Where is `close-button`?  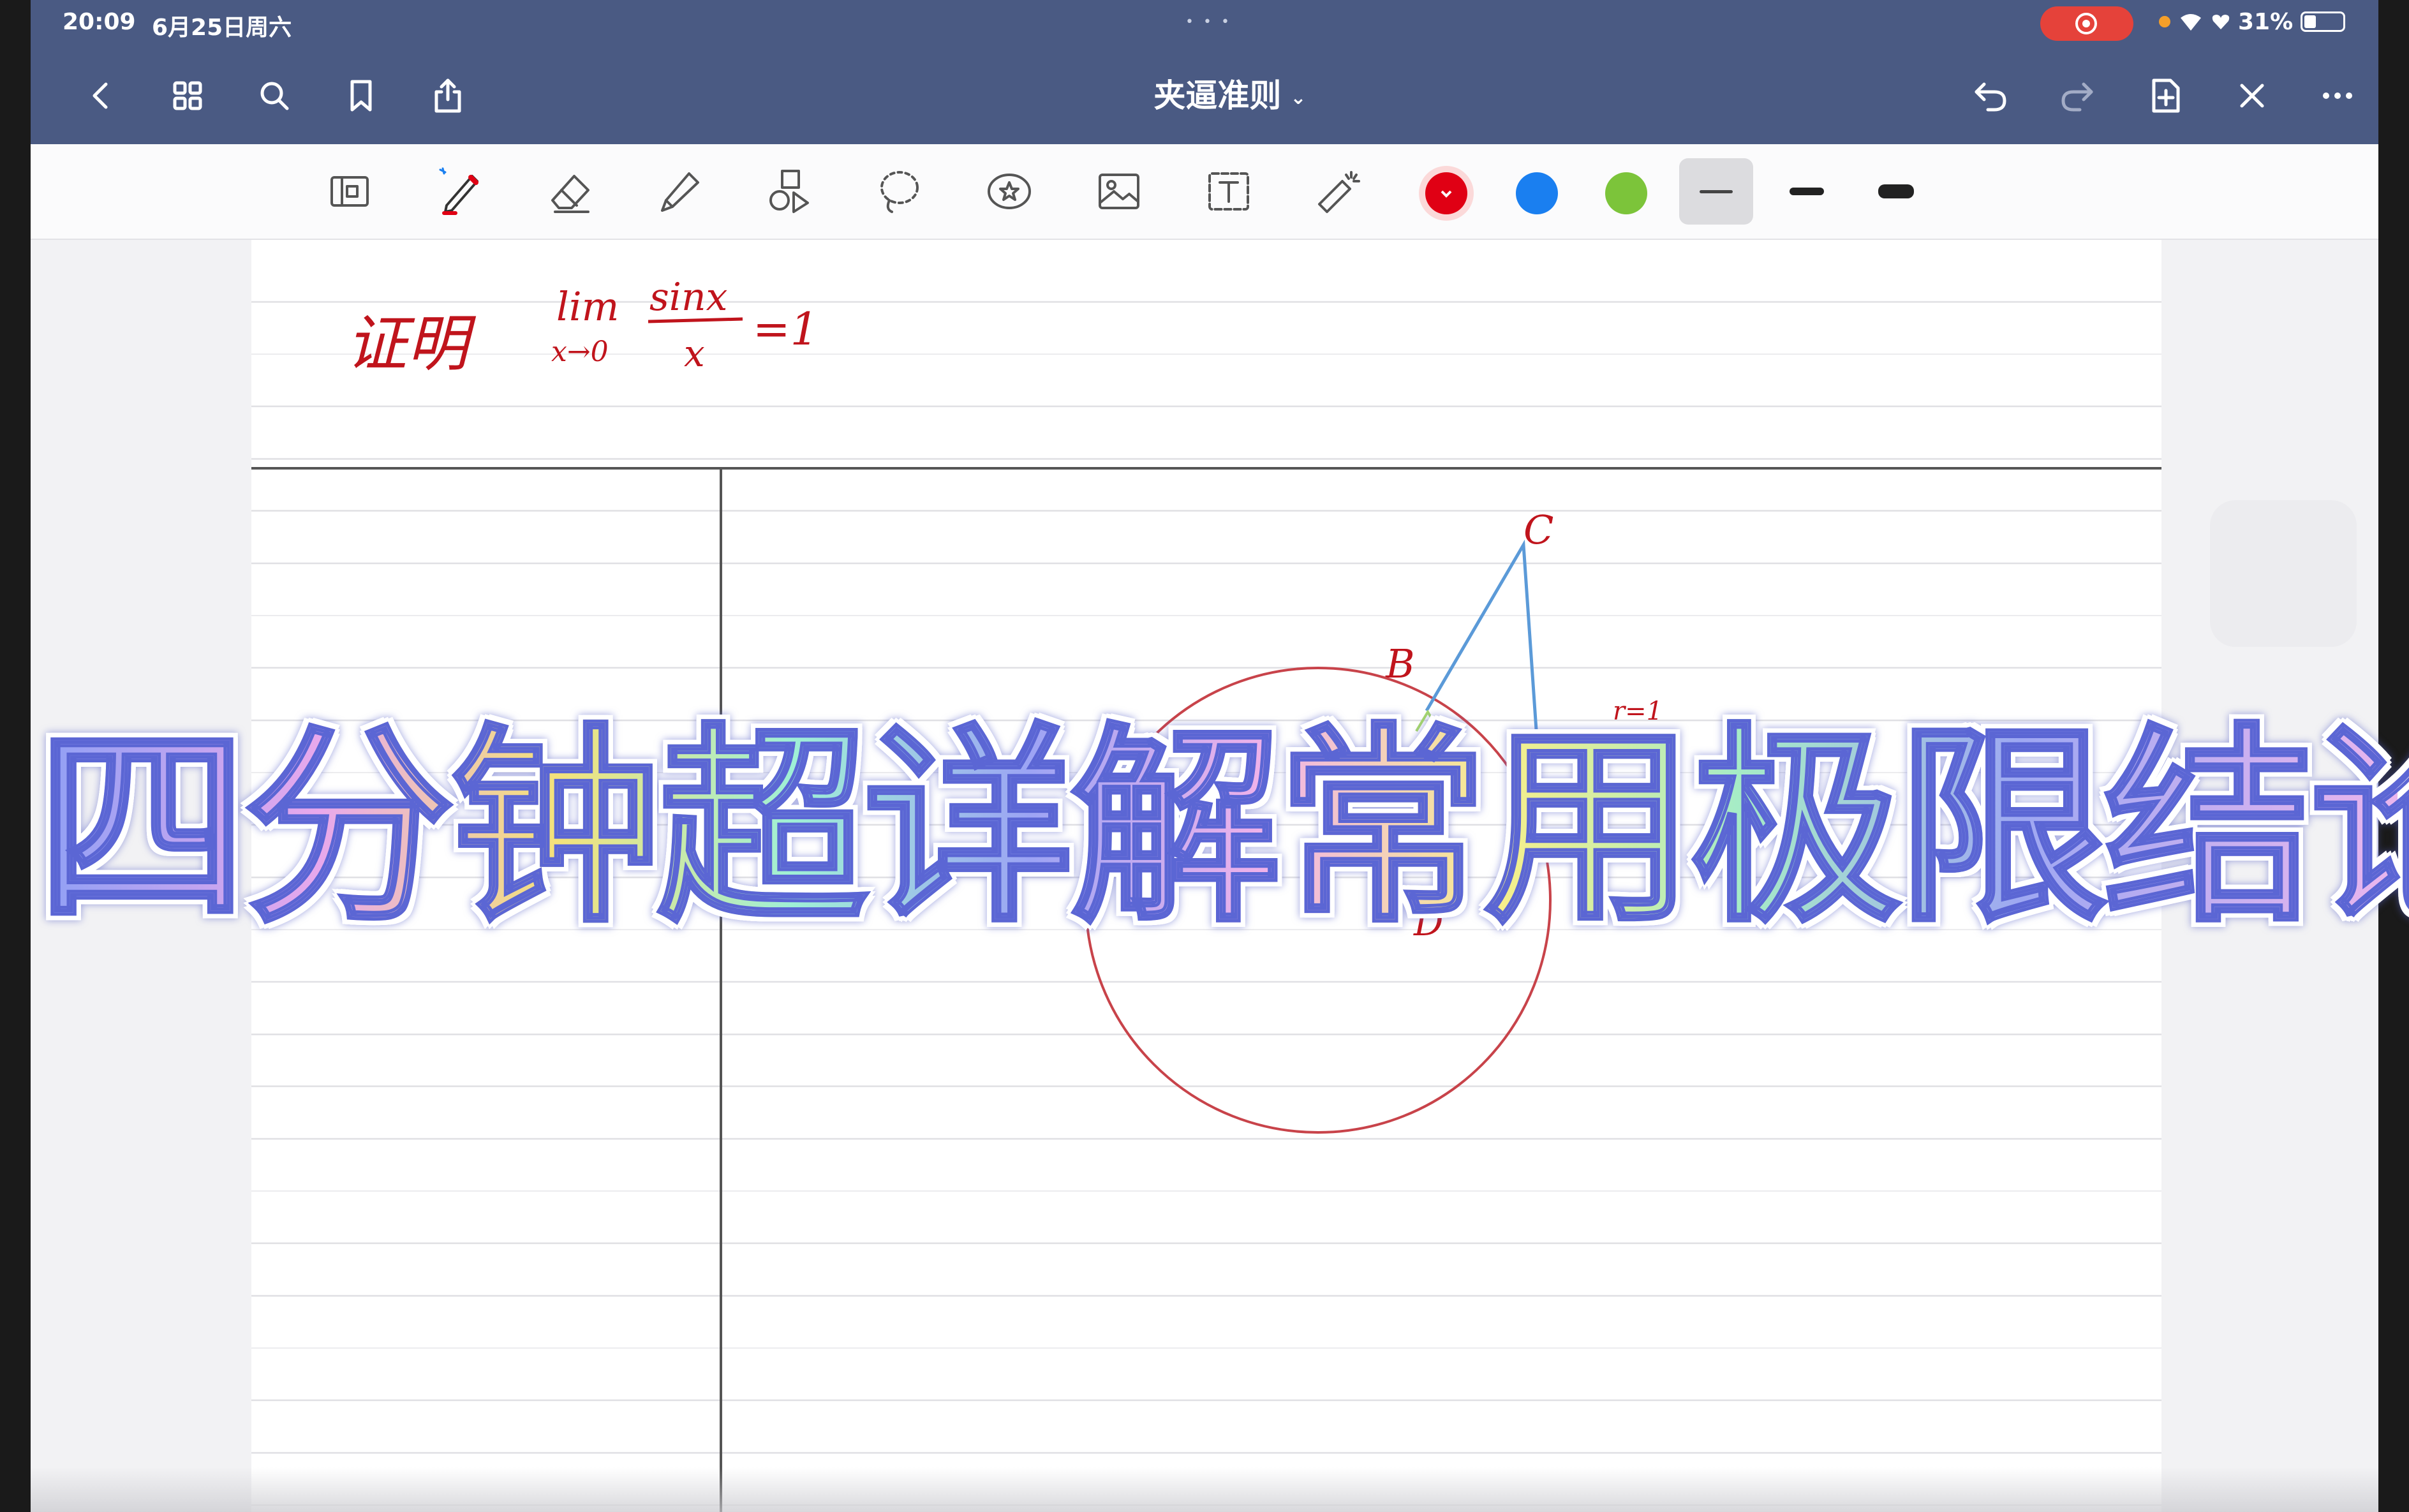 close-button is located at coordinates (2252, 95).